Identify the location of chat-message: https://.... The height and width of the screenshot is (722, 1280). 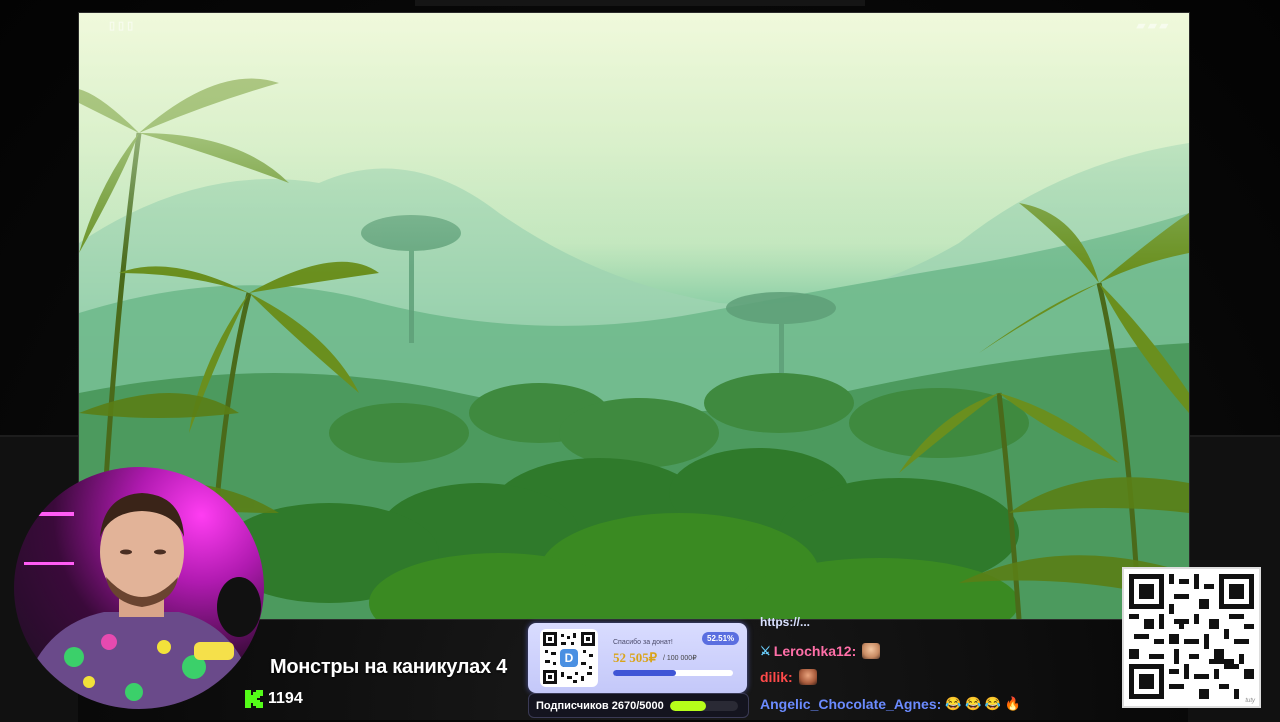
(785, 623).